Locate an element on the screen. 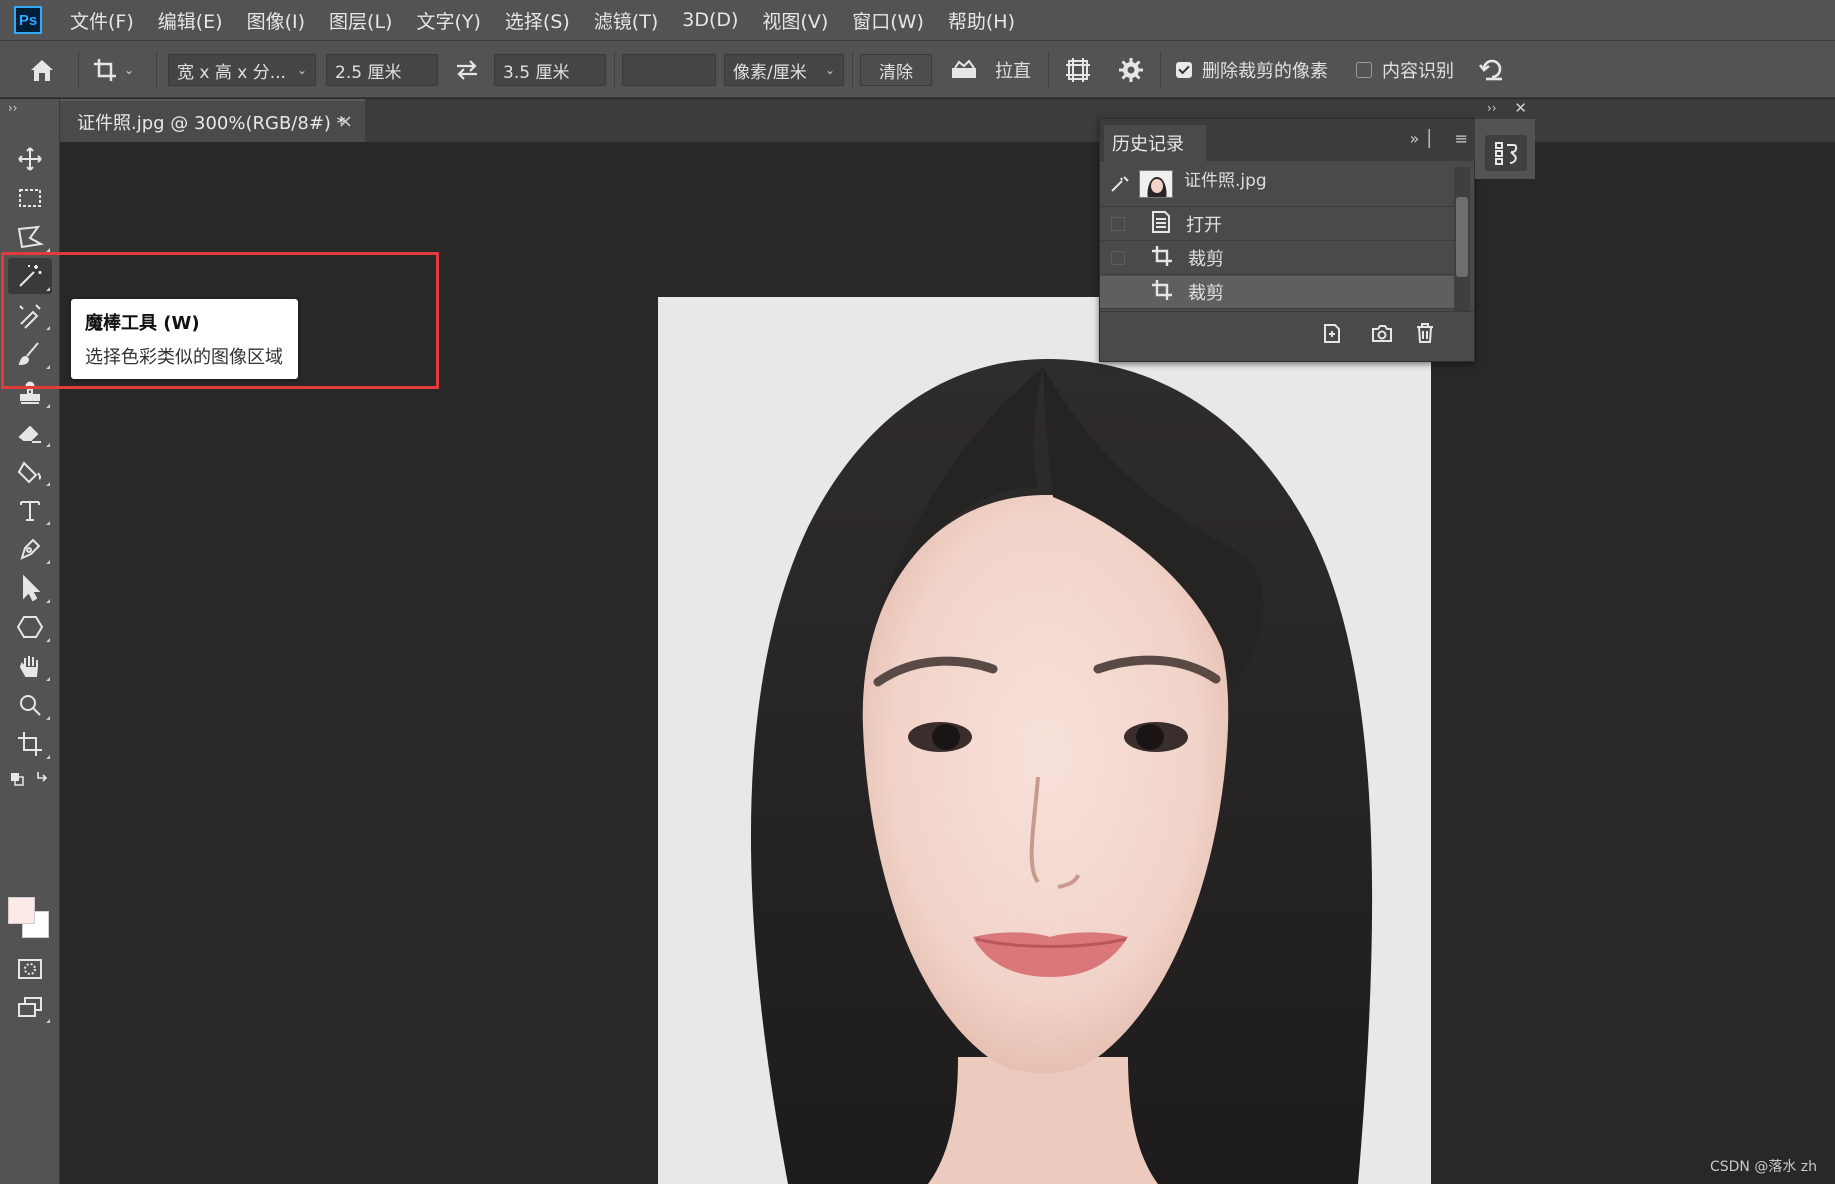 This screenshot has height=1184, width=1835. menu-file: 文件(F) is located at coordinates (102, 20).